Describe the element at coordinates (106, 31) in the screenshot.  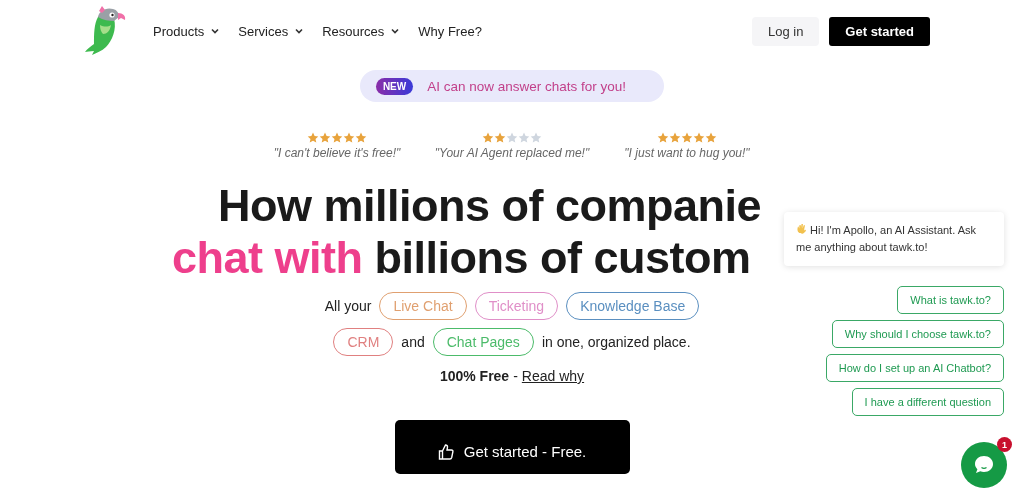
I see `parrot-logo` at that location.